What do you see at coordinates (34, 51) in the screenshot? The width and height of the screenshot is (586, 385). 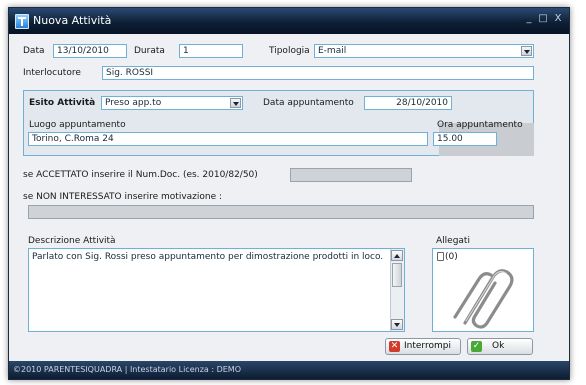 I see `data-label: Data` at bounding box center [34, 51].